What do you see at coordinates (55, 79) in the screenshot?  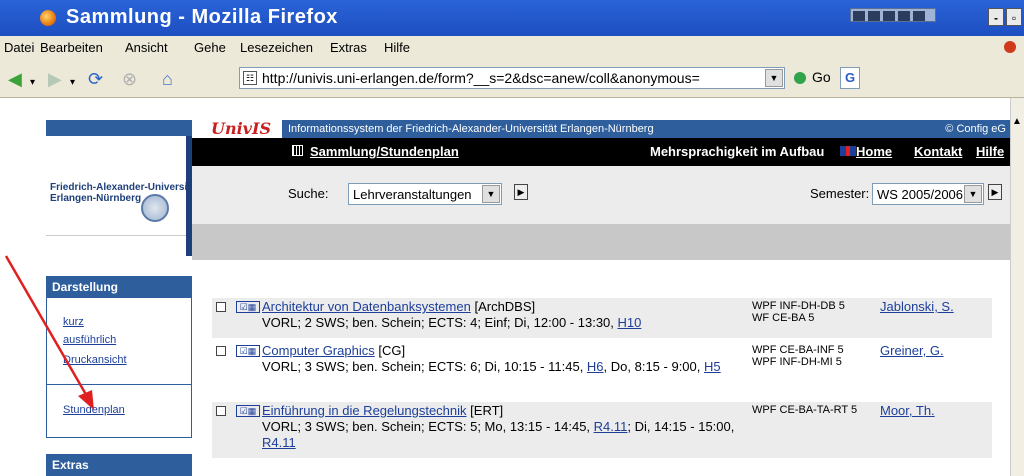 I see `forward-icon: ▶` at bounding box center [55, 79].